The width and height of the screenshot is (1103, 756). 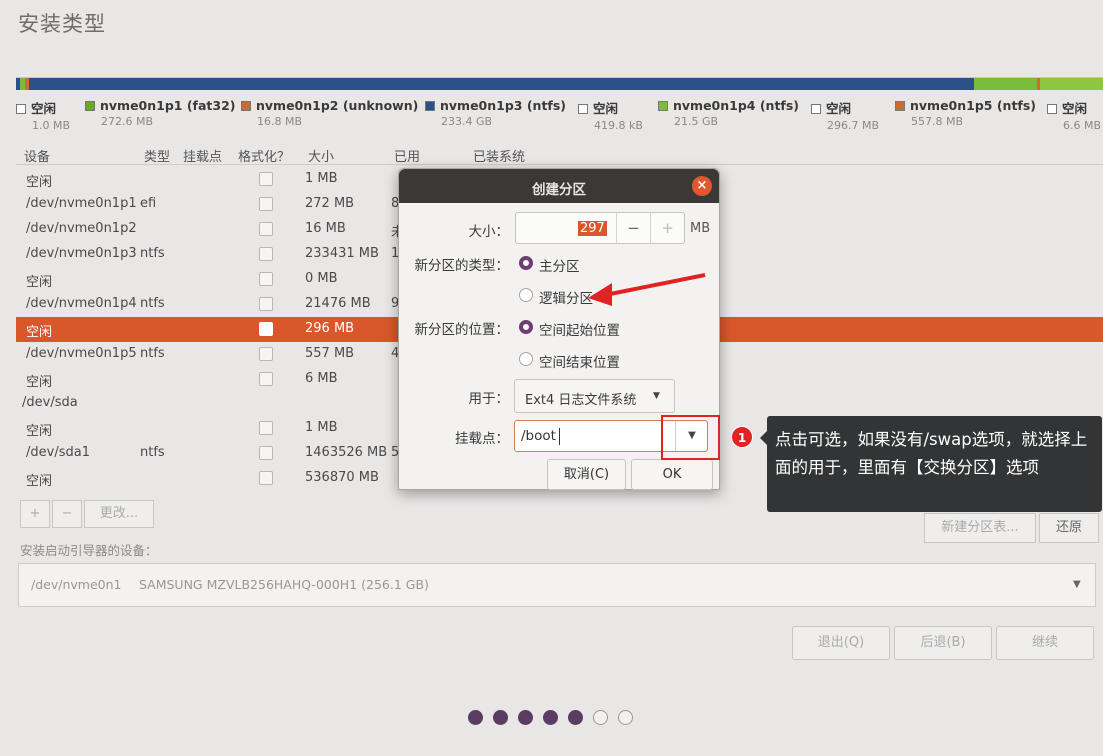 What do you see at coordinates (600, 294) in the screenshot?
I see `arrow-head` at bounding box center [600, 294].